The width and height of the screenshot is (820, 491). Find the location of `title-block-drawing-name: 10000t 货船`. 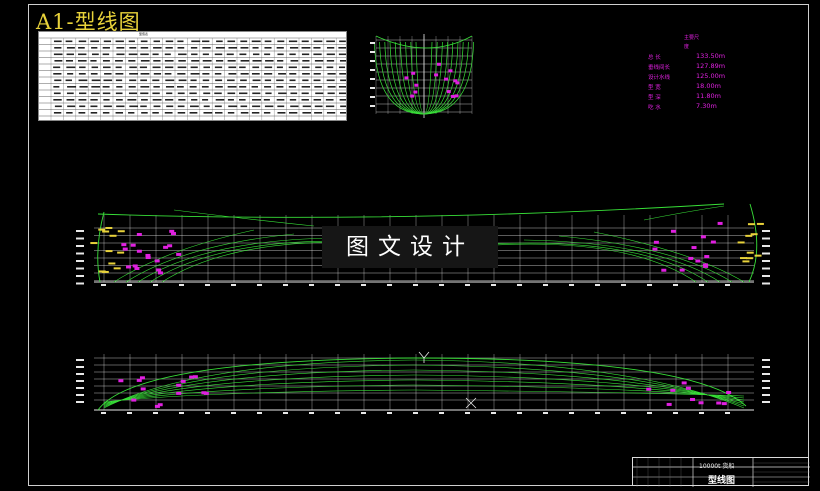

title-block-drawing-name: 10000t 货船 is located at coordinates (717, 466).